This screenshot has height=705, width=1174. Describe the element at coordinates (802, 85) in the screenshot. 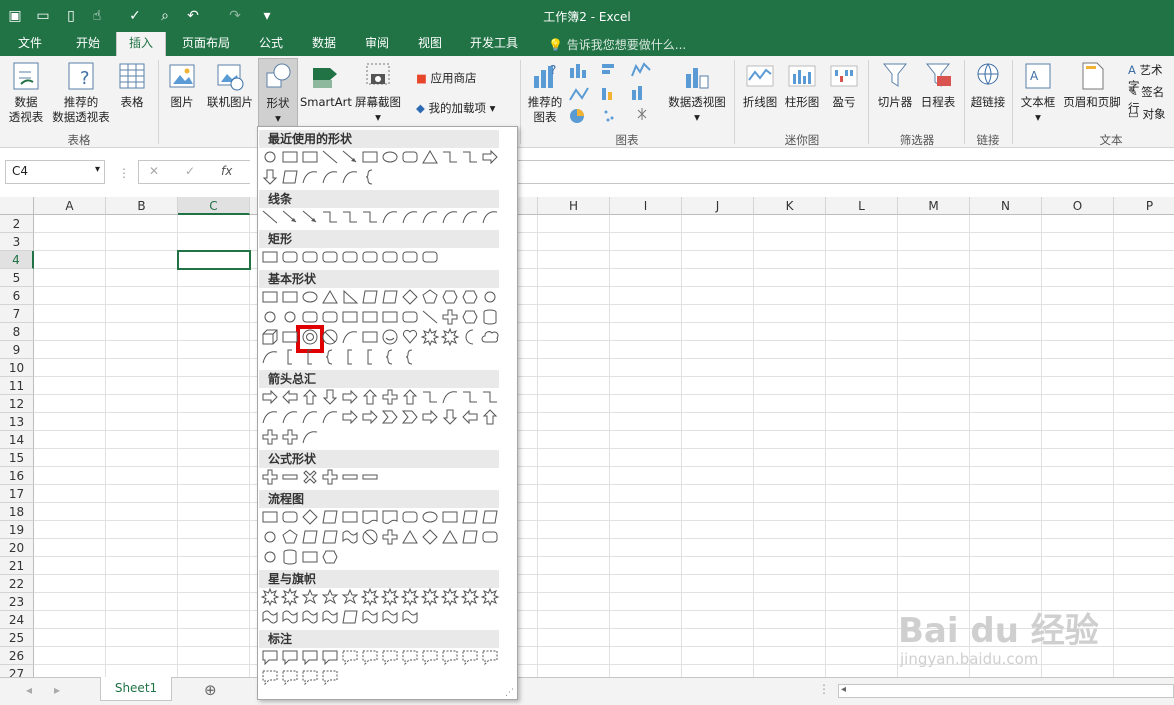

I see `sparkline-column-button: 柱形图` at that location.